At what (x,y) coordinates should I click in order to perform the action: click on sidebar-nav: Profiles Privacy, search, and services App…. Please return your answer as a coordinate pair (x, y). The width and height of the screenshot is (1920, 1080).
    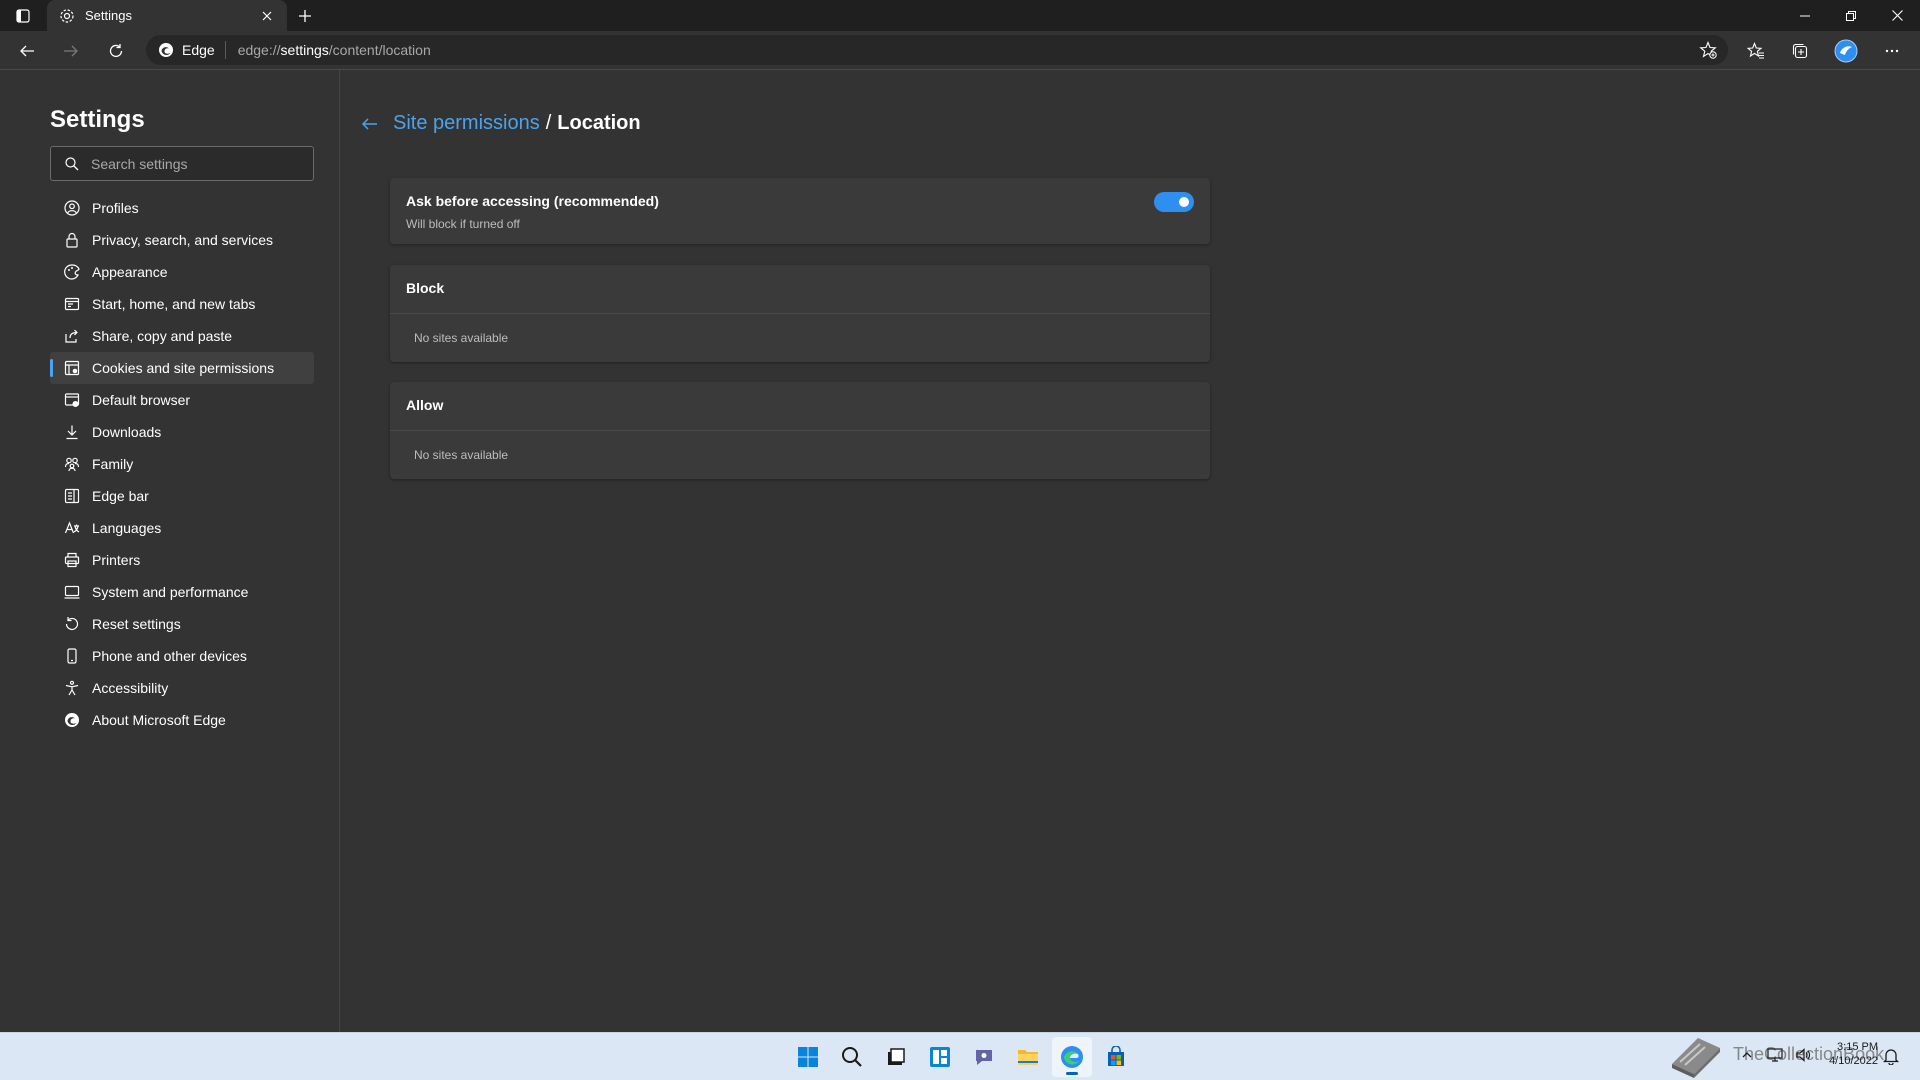
    Looking at the image, I should click on (182, 464).